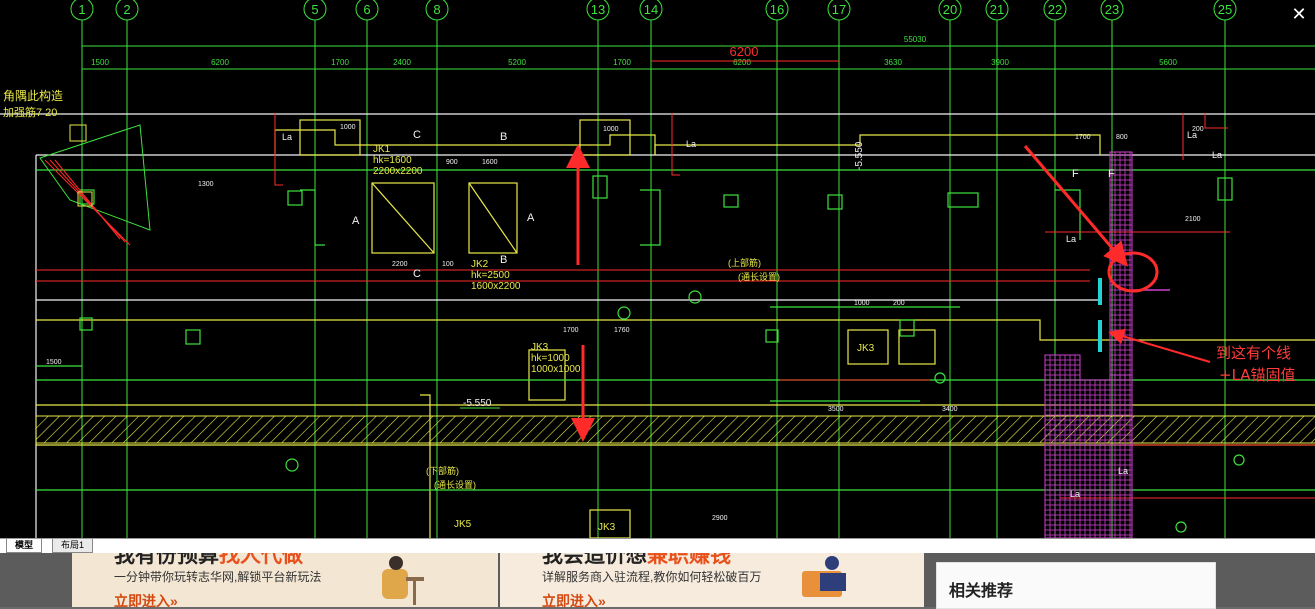 This screenshot has height=609, width=1315. I want to click on dim-text: 100, so click(448, 264).